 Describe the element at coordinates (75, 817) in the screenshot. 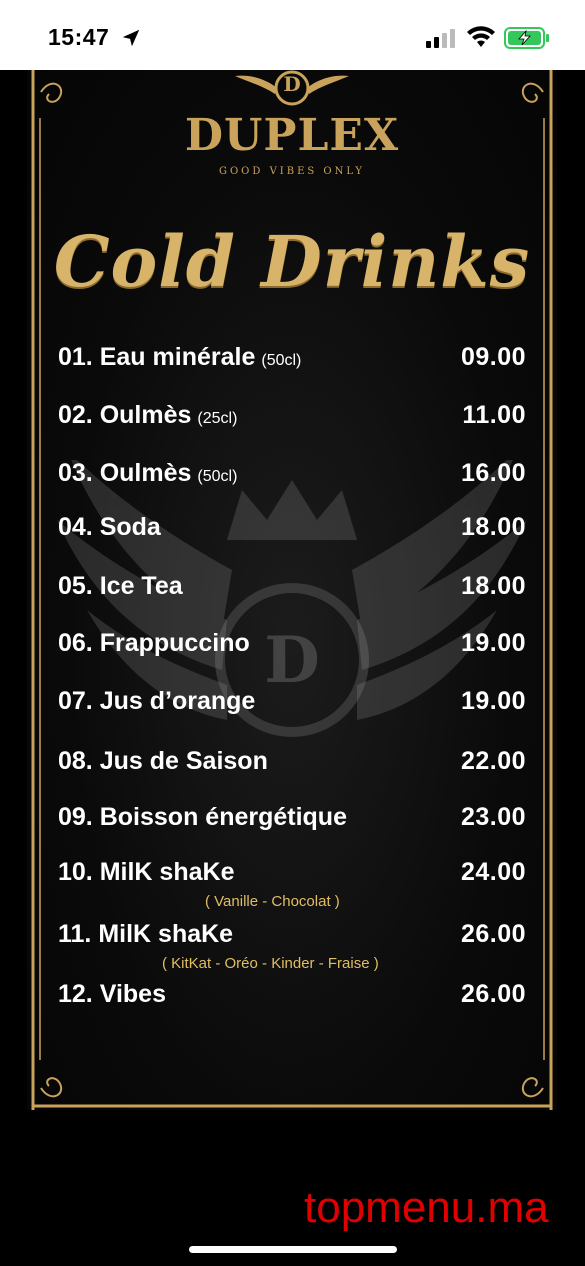

I see `item-number: 09.` at that location.